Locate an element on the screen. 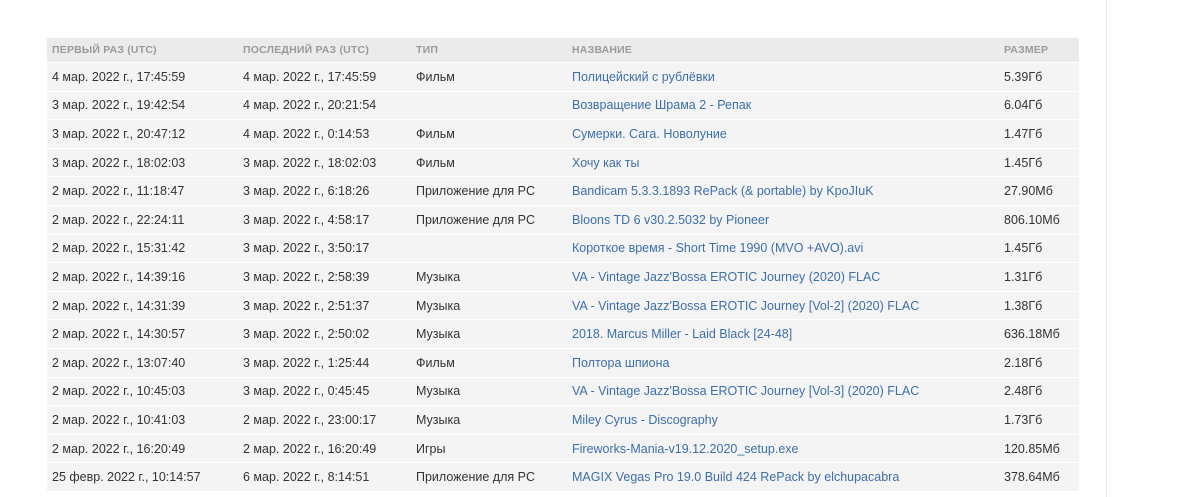 The width and height of the screenshot is (1200, 497). torrent-name-link: Miley Cyrus - Discography is located at coordinates (645, 420).